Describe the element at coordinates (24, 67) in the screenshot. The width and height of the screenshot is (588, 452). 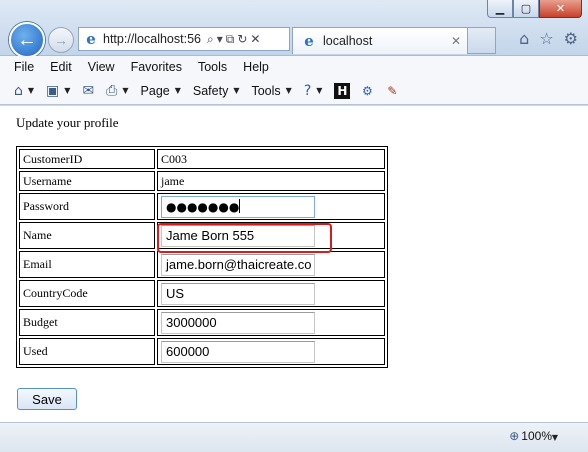
I see `menu-file: File` at that location.